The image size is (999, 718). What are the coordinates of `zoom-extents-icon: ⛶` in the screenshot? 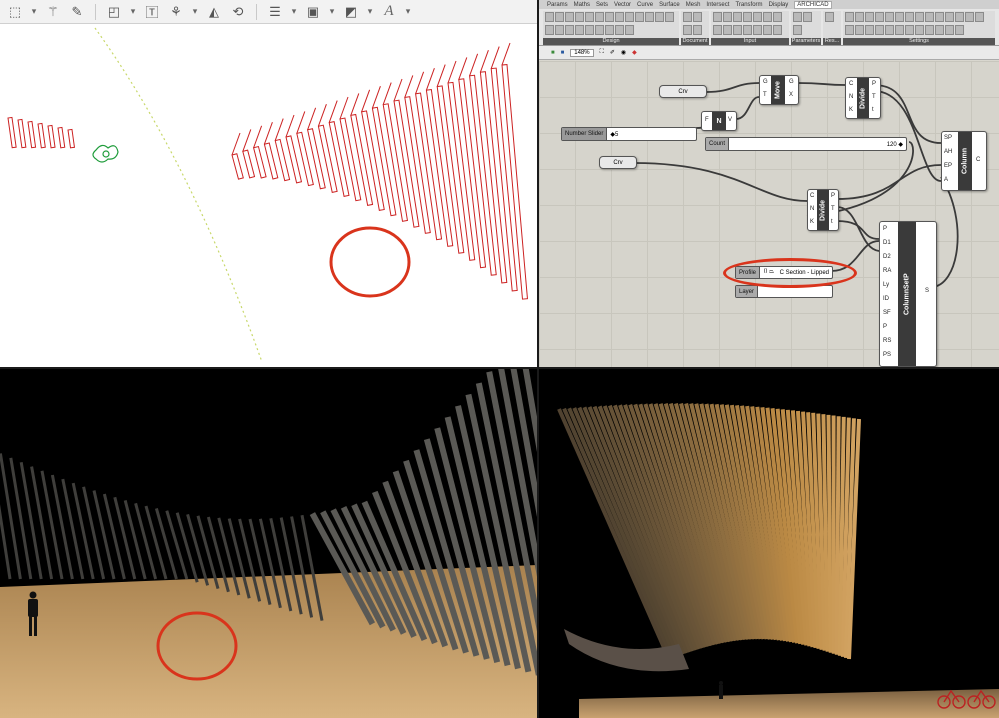 It's located at (602, 52).